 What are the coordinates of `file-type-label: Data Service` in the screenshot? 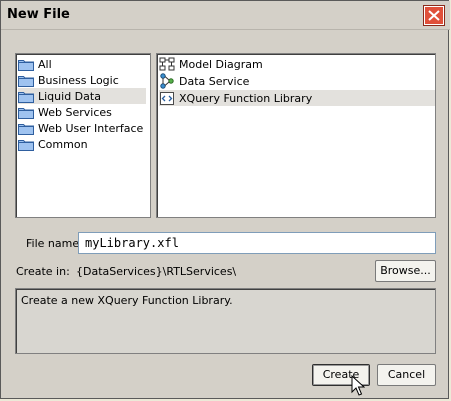 It's located at (214, 81).